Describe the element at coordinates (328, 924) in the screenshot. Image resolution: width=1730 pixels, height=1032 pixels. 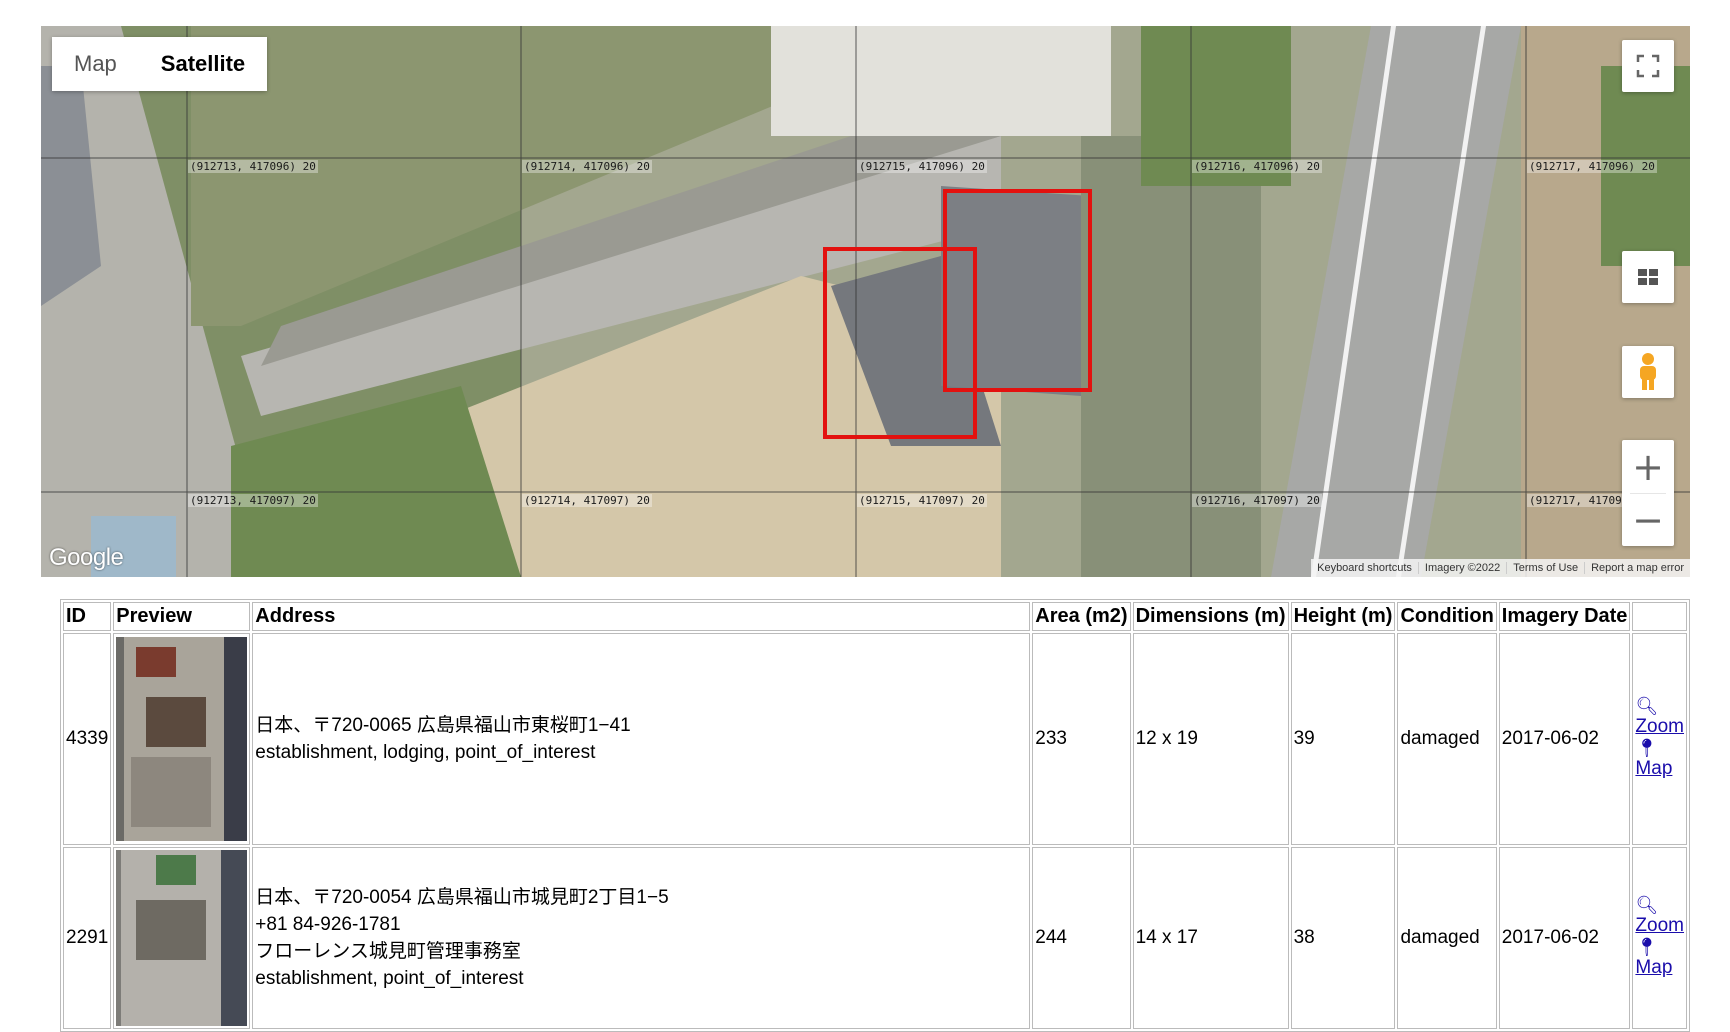
I see `phone-number: +81 84-926-1781` at that location.